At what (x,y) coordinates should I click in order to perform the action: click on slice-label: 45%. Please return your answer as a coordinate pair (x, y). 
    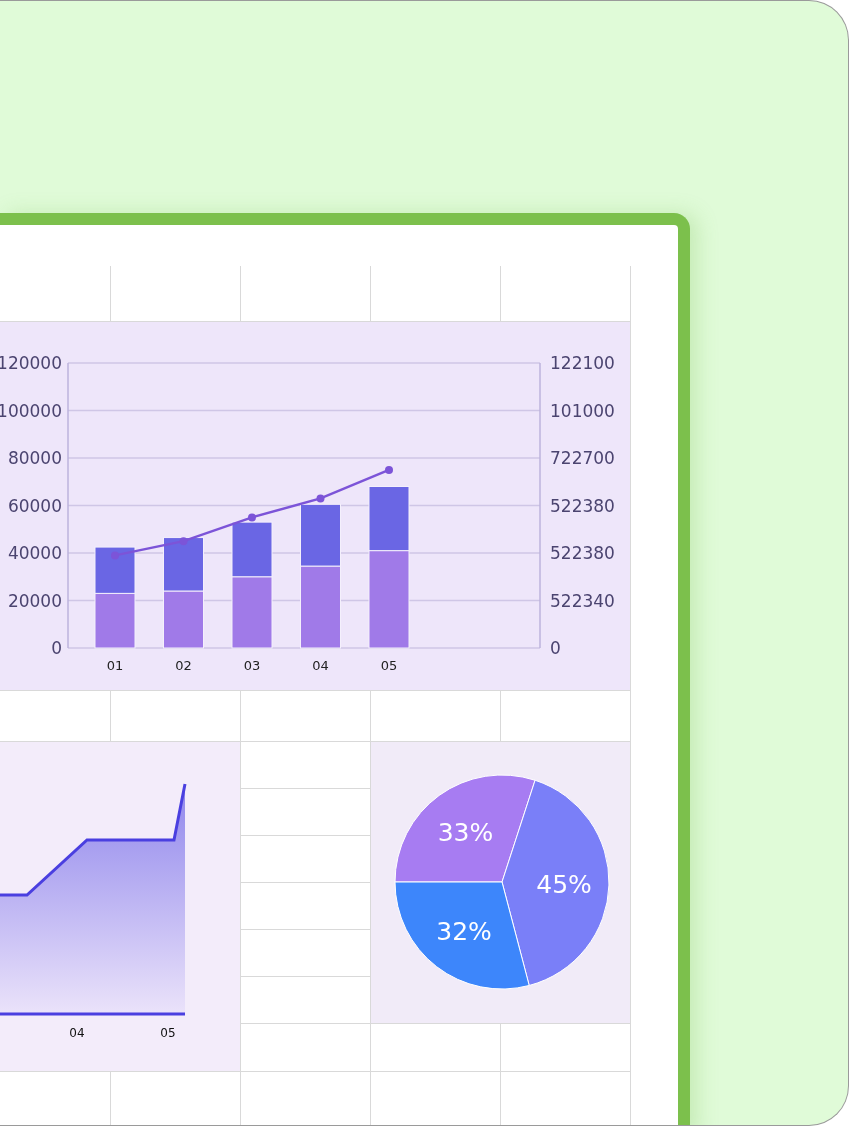
    Looking at the image, I should click on (564, 884).